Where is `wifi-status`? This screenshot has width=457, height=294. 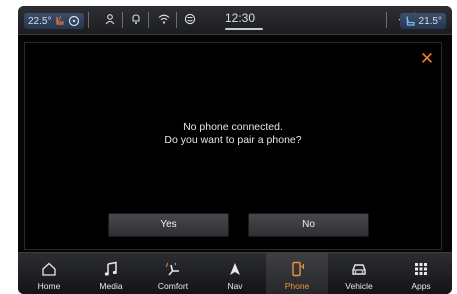 wifi-status is located at coordinates (164, 19).